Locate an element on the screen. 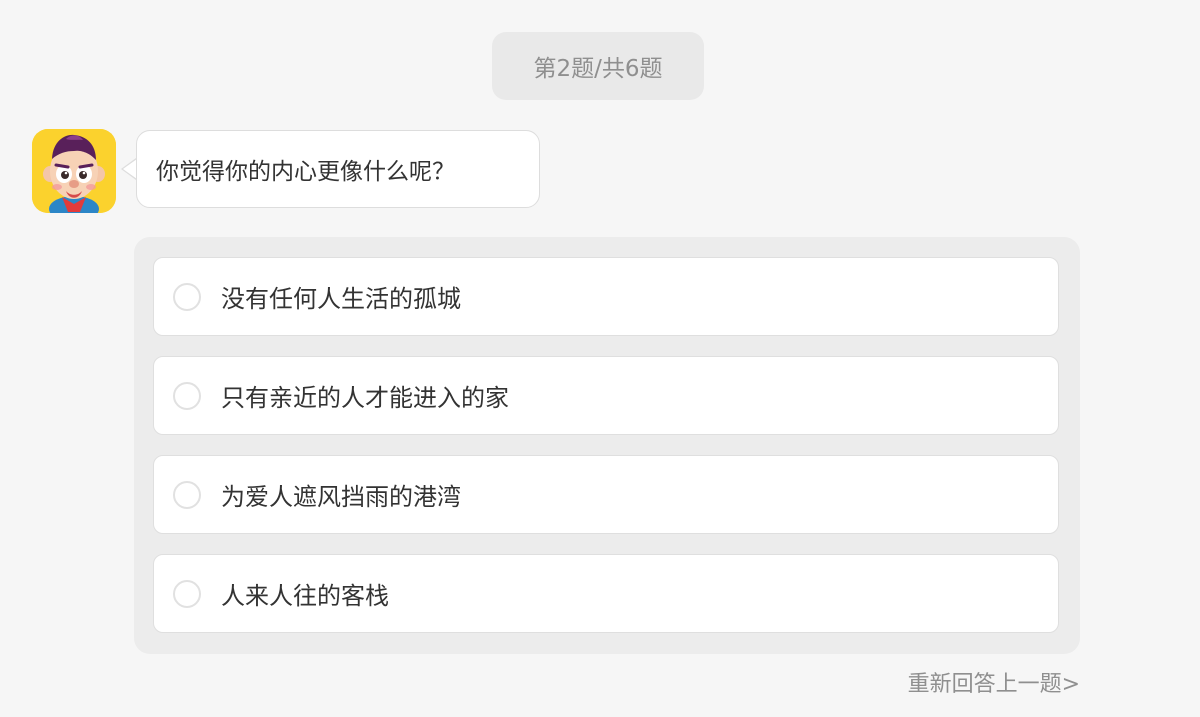  cartoon-boy-icon is located at coordinates (74, 171).